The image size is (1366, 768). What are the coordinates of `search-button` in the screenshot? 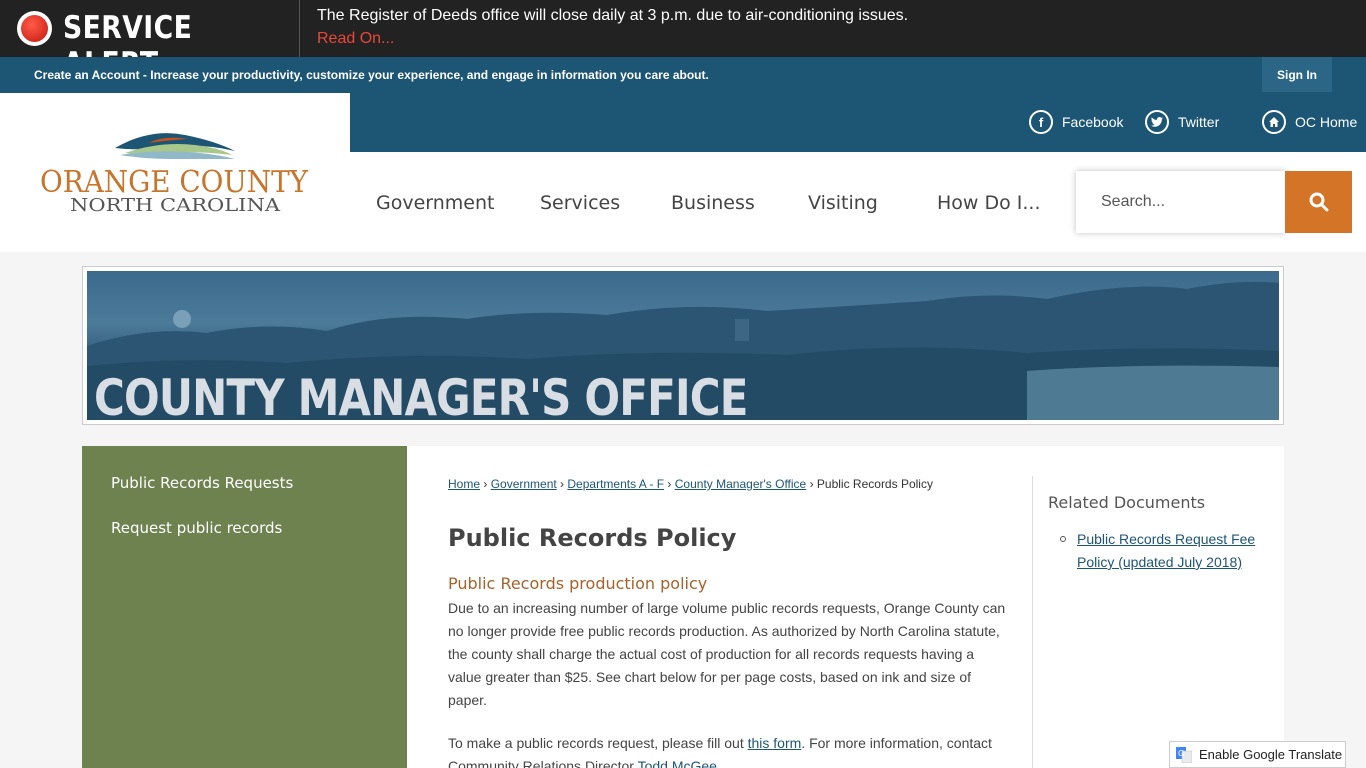 It's located at (1318, 202).